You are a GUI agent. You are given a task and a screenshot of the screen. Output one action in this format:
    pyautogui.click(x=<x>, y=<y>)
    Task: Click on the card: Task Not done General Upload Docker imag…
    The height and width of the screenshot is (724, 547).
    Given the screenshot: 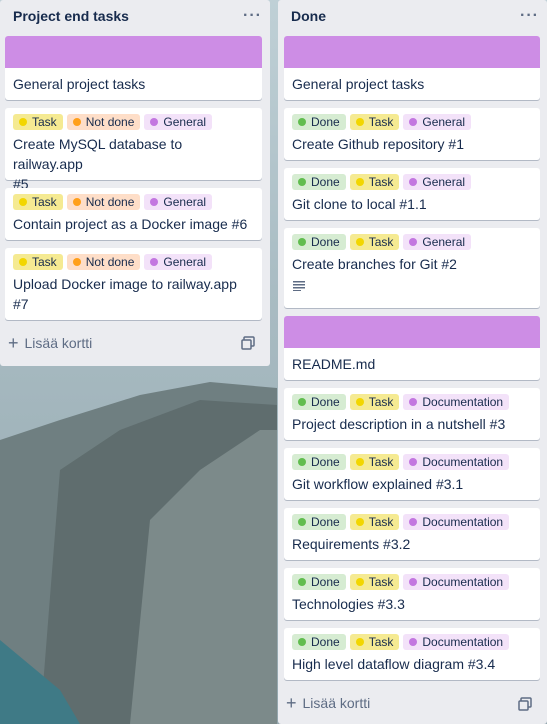 What is the action you would take?
    pyautogui.click(x=133, y=284)
    